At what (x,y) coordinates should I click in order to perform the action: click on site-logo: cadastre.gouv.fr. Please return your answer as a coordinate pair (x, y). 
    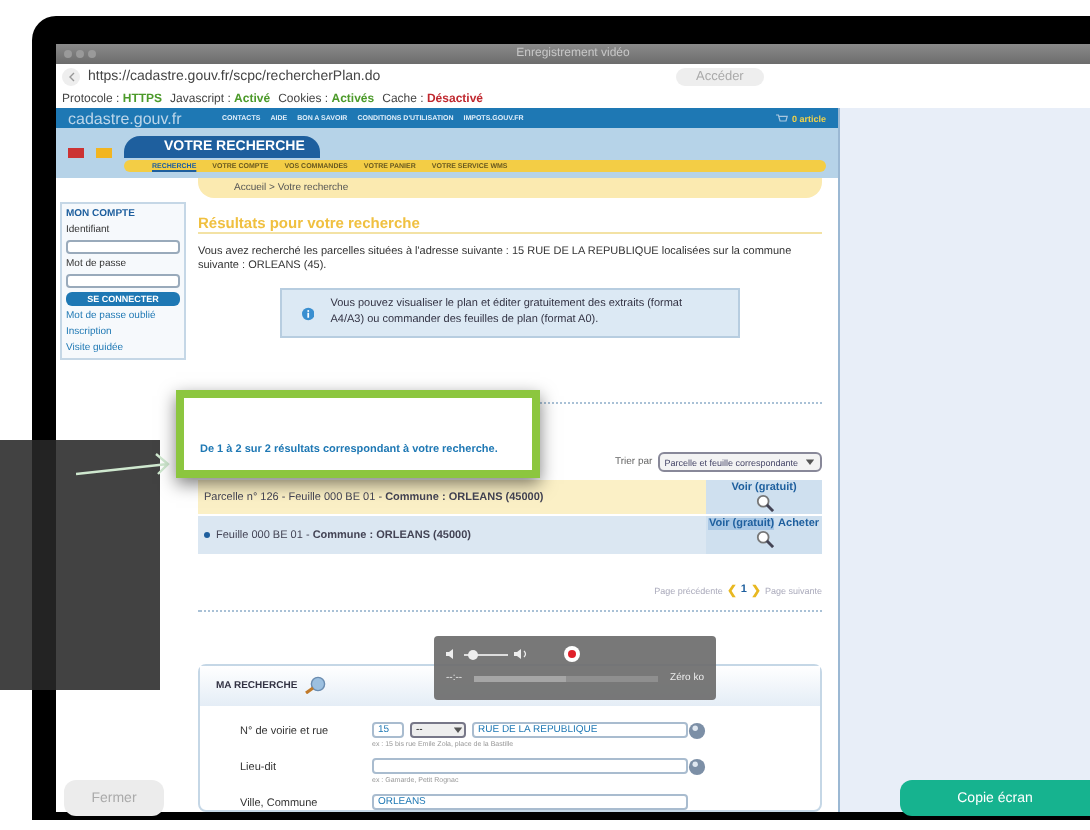
    Looking at the image, I should click on (140, 118).